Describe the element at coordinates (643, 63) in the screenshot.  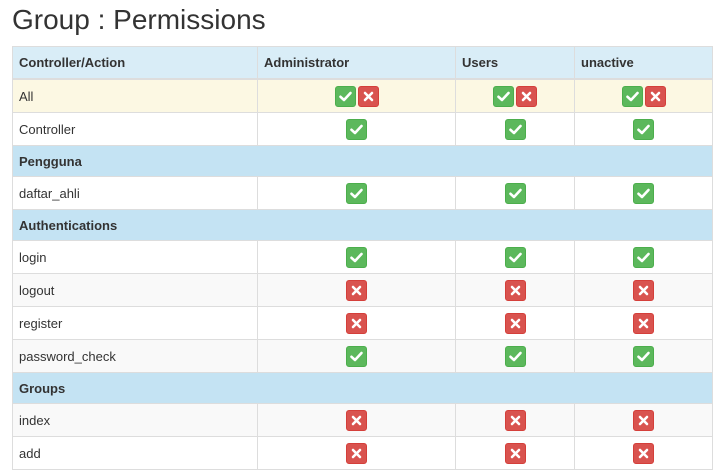
I see `column-header-unactive: unactive` at that location.